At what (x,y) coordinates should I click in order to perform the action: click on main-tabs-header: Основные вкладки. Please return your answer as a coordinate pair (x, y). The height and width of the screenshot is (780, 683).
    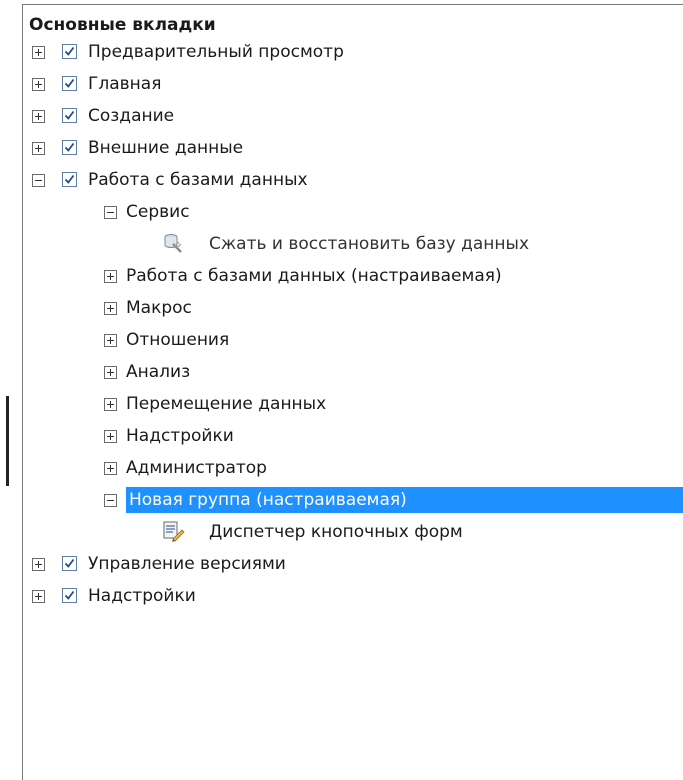
    Looking at the image, I should click on (122, 25).